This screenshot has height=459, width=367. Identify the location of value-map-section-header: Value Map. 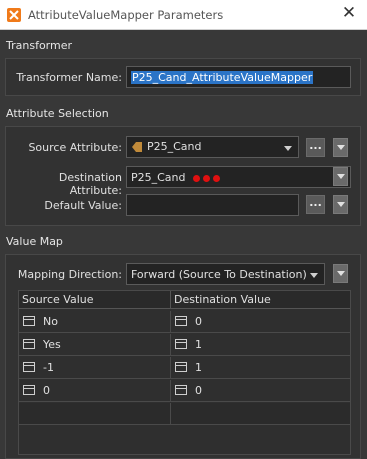
(183, 242).